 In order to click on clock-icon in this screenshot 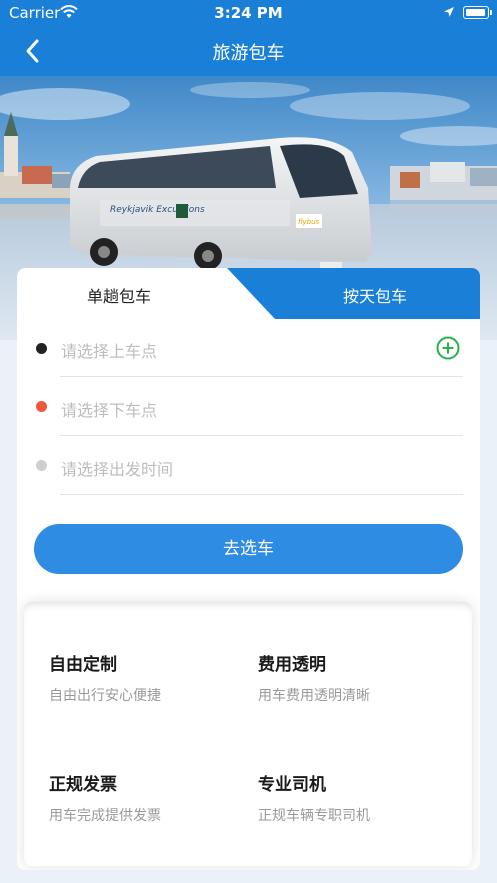, I will do `click(41, 465)`.